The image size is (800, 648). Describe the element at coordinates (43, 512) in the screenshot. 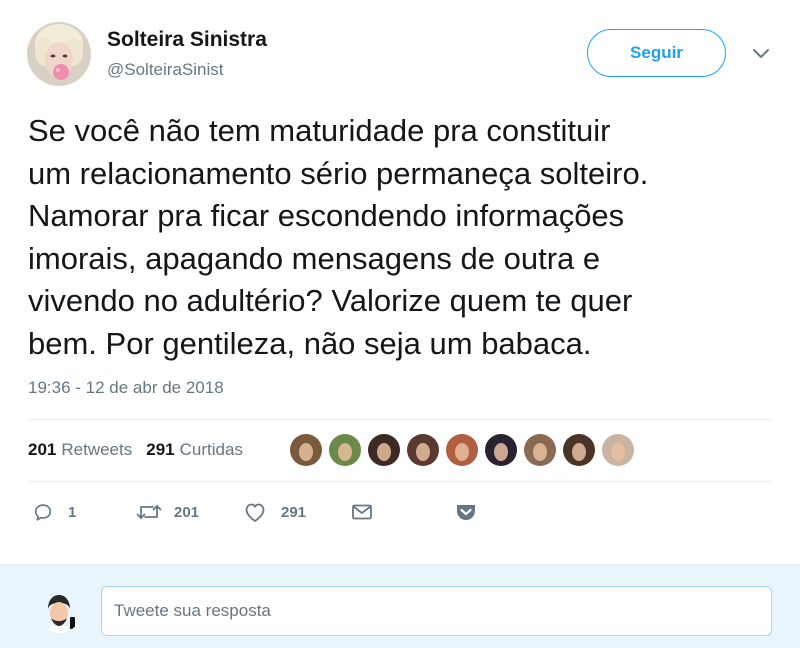

I see `reply-icon` at that location.